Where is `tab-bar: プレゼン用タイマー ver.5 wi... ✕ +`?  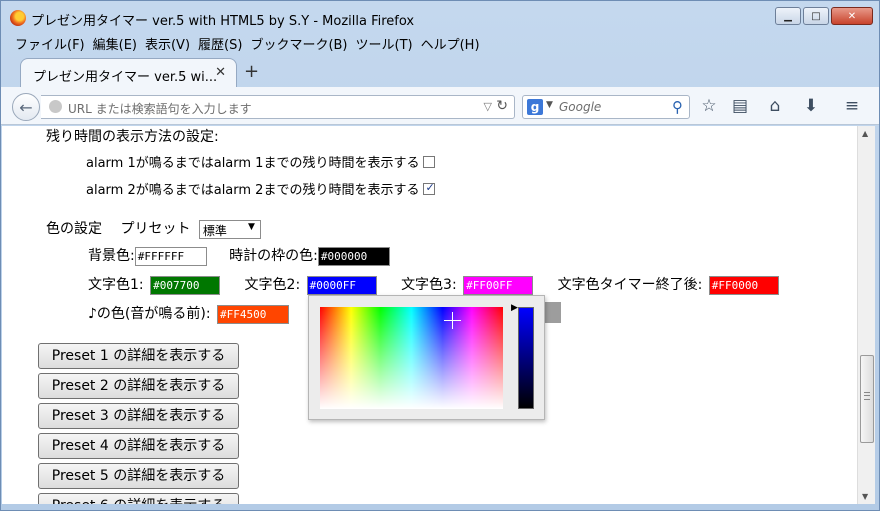 tab-bar: プレゼン用タイマー ver.5 wi... ✕ + is located at coordinates (440, 71).